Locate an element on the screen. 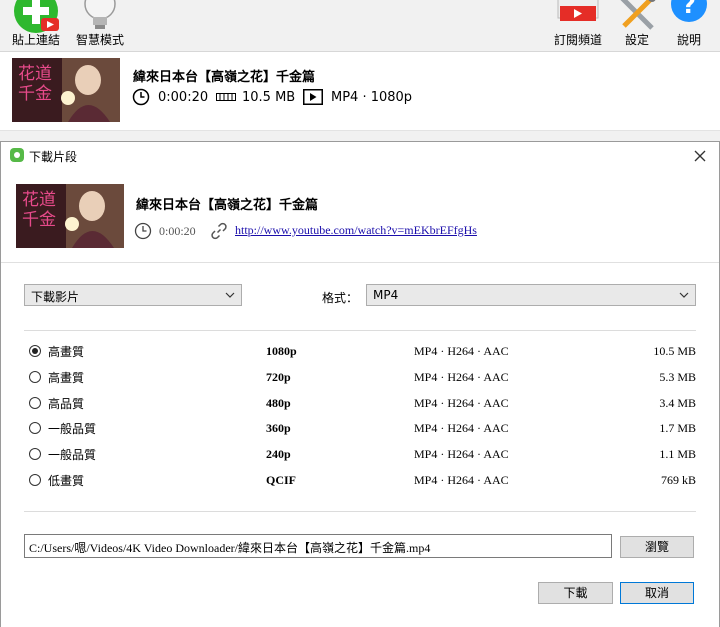  quality-option-1080p: 高畫質 1080p MP4 · H264 · AAC 10.5 MB is located at coordinates (360, 352).